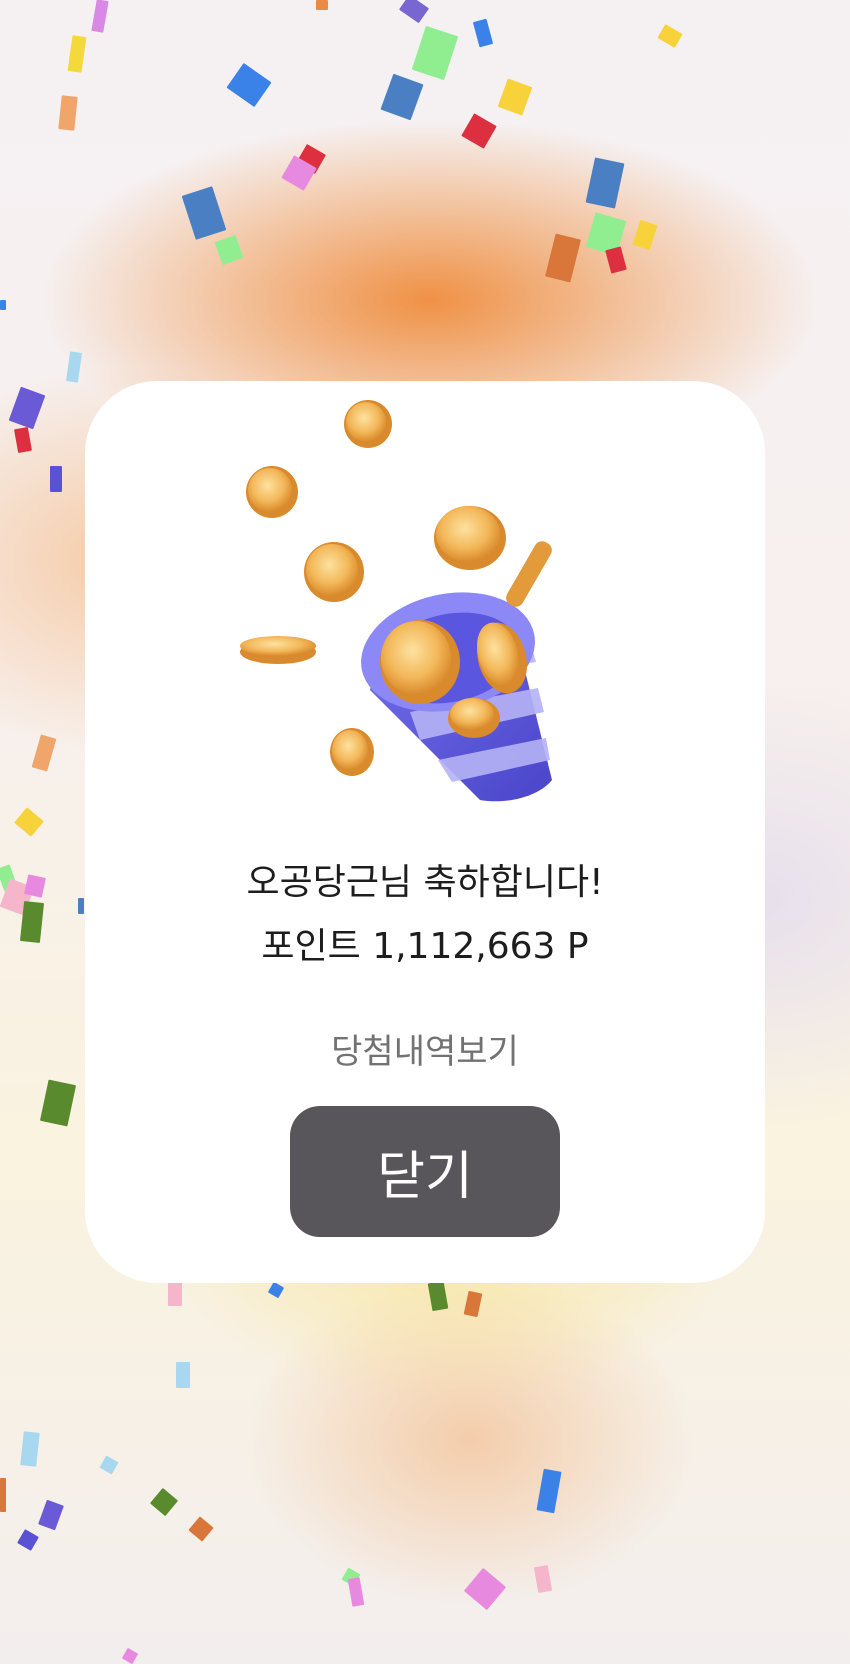 Image resolution: width=850 pixels, height=1664 pixels. Describe the element at coordinates (425, 946) in the screenshot. I see `points-amount: 포인트 1,112,663 P` at that location.